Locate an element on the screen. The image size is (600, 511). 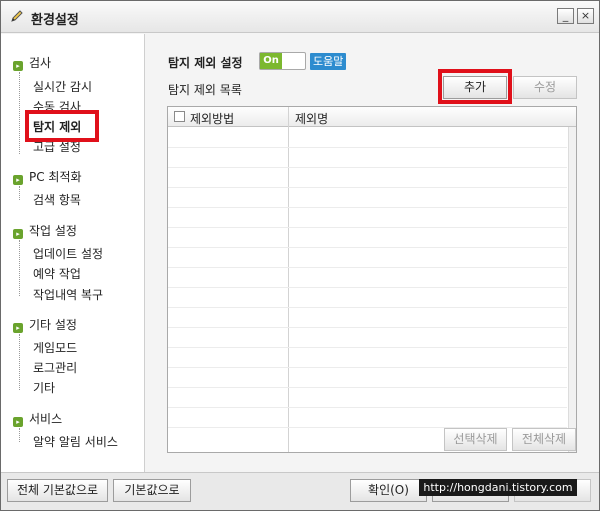
sidebar-item-alert-service: 알약 알림 서비스 is located at coordinates (75, 441).